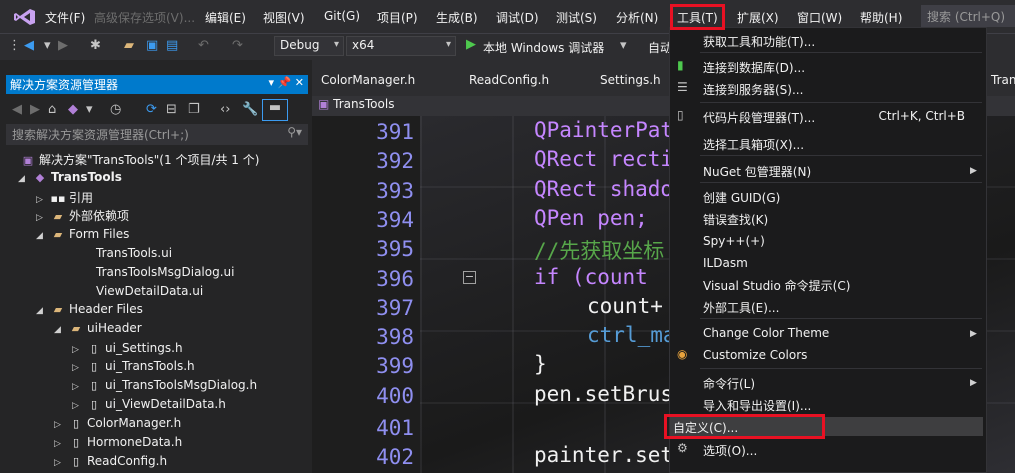  Describe the element at coordinates (968, 16) in the screenshot. I see `quick-search-input: 搜索 (Ctrl+Q)` at that location.